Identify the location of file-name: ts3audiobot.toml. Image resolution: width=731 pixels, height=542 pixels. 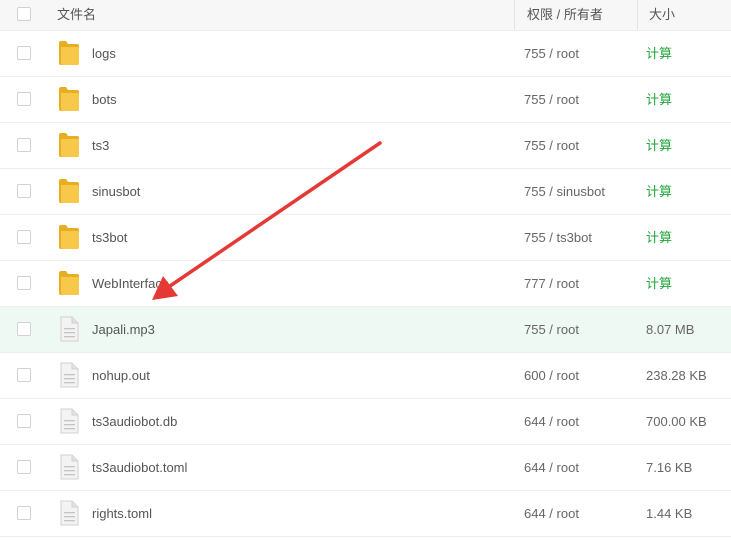
(139, 467).